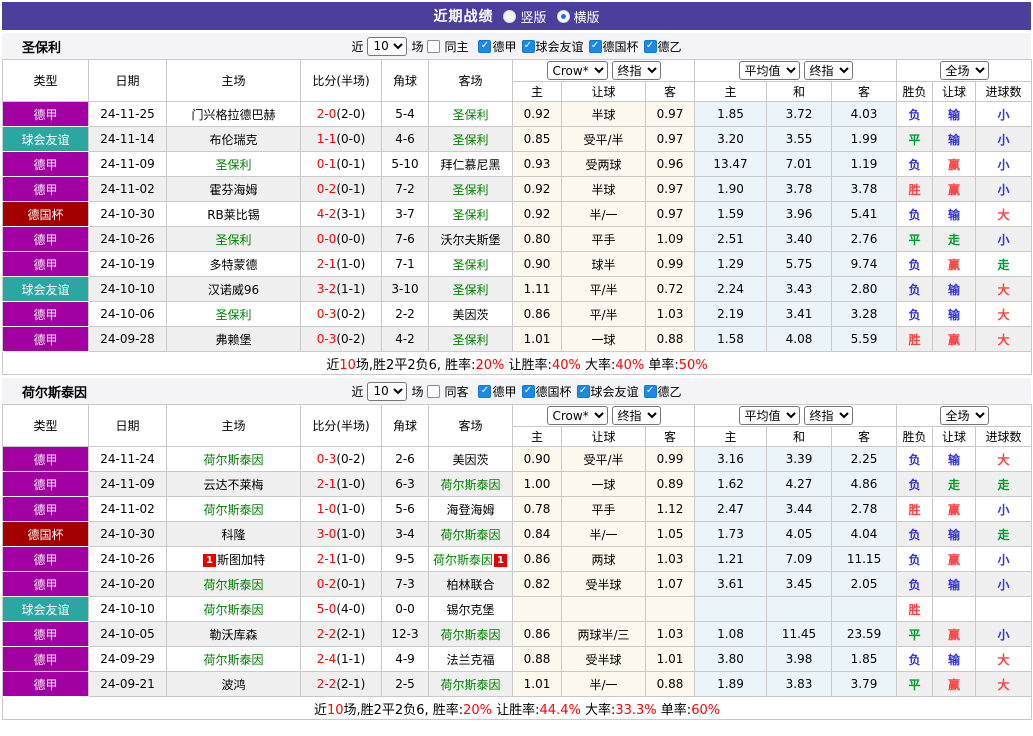 The width and height of the screenshot is (1033, 736). What do you see at coordinates (470, 289) in the screenshot?
I see `team-link: 圣保利` at bounding box center [470, 289].